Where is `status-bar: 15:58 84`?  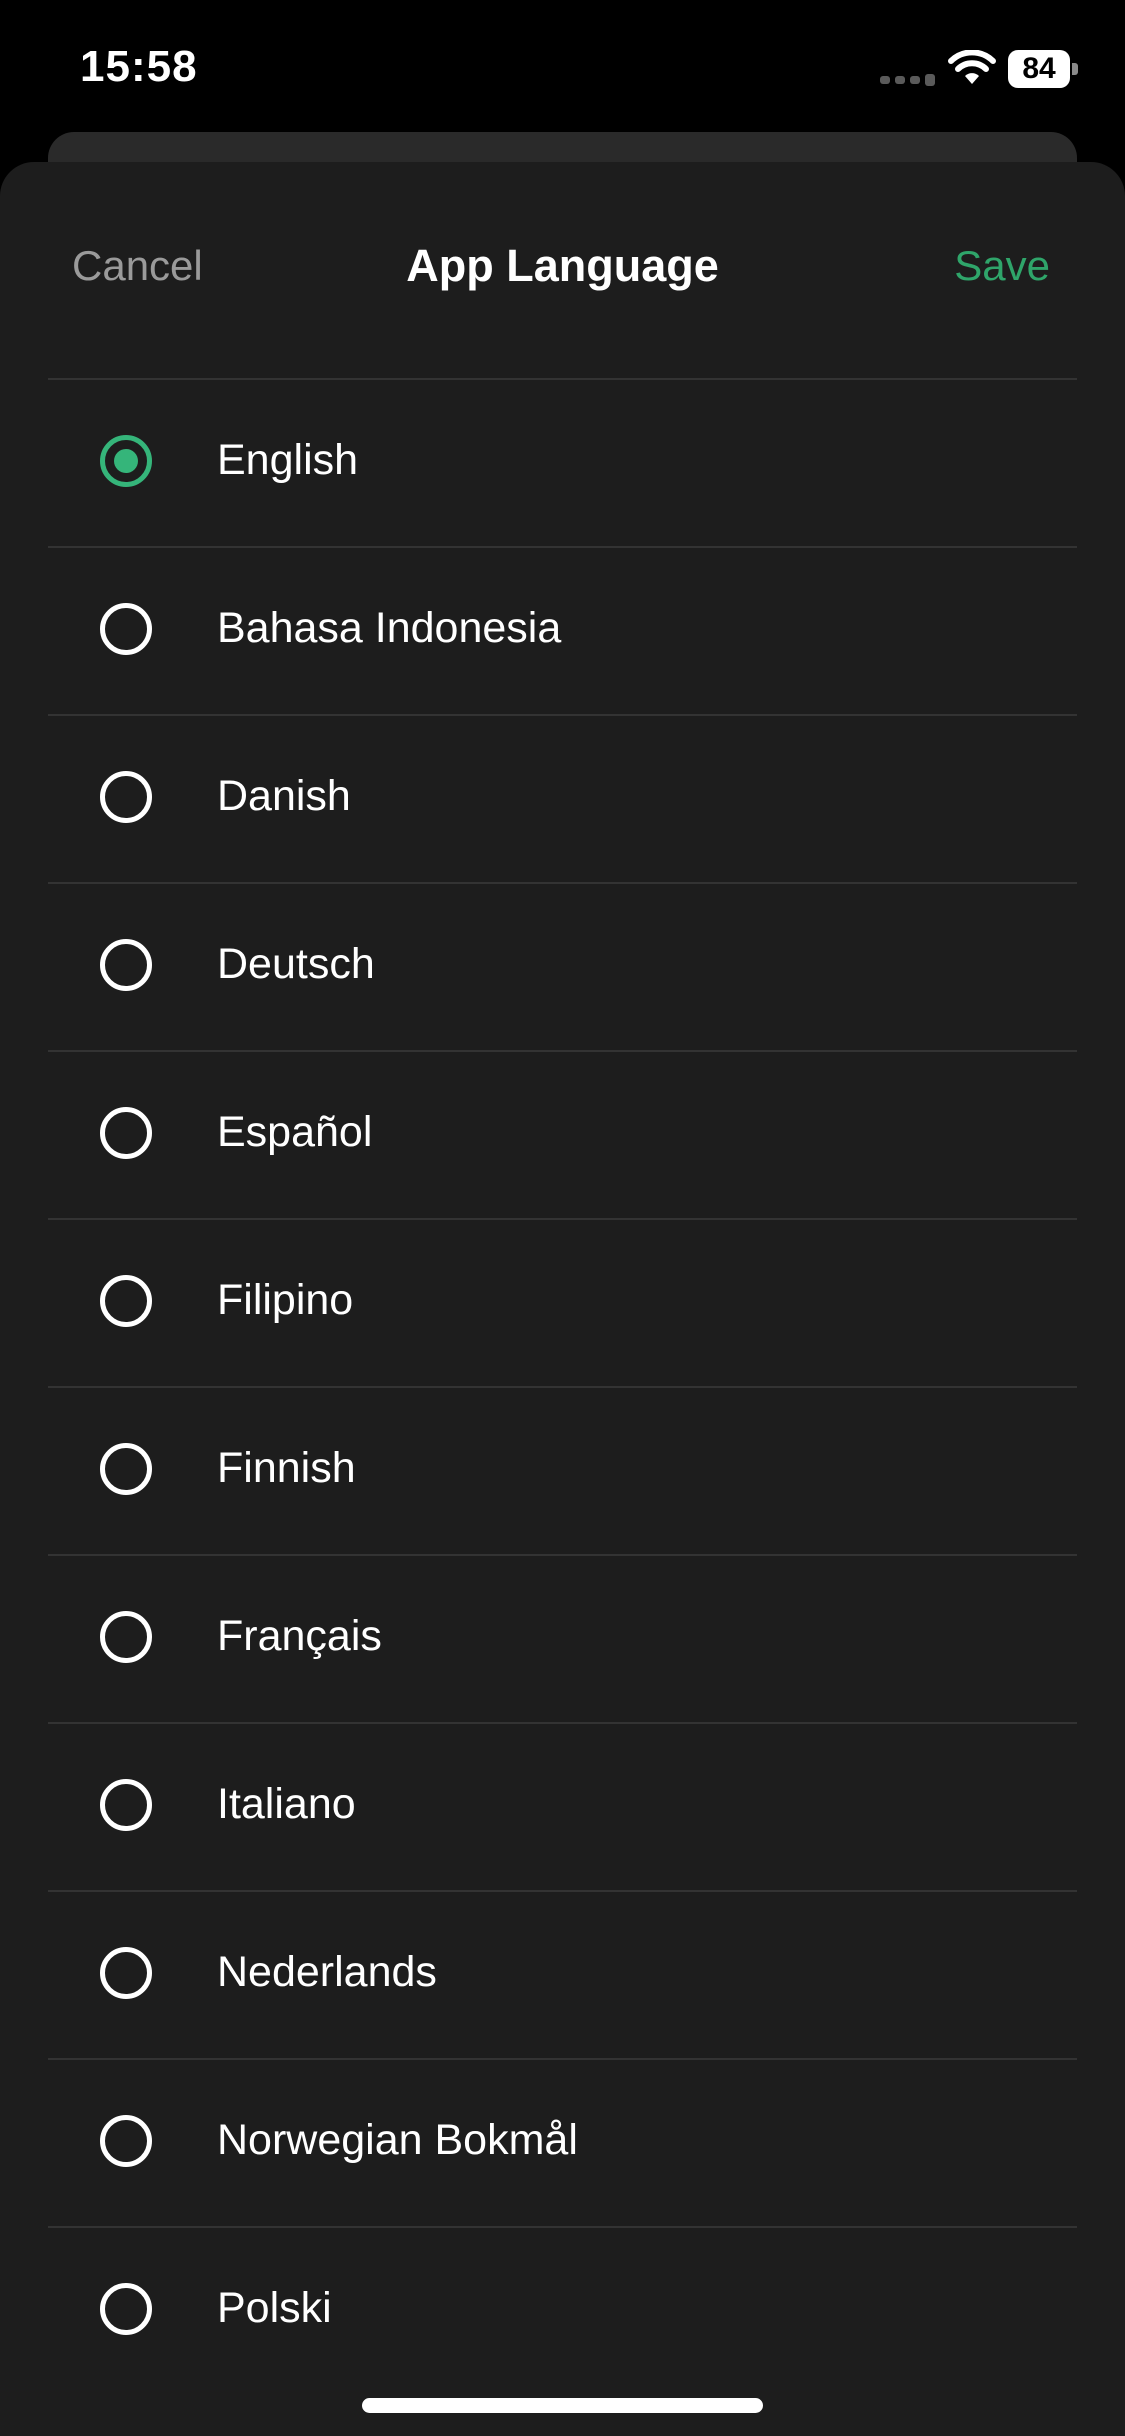
status-bar: 15:58 84 is located at coordinates (562, 70).